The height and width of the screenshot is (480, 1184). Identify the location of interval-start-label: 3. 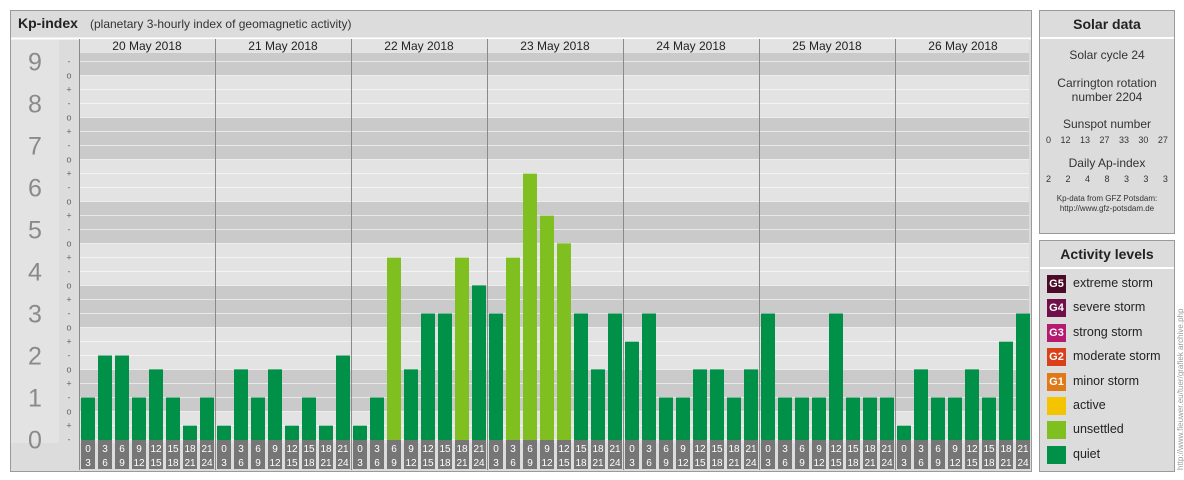
(513, 449).